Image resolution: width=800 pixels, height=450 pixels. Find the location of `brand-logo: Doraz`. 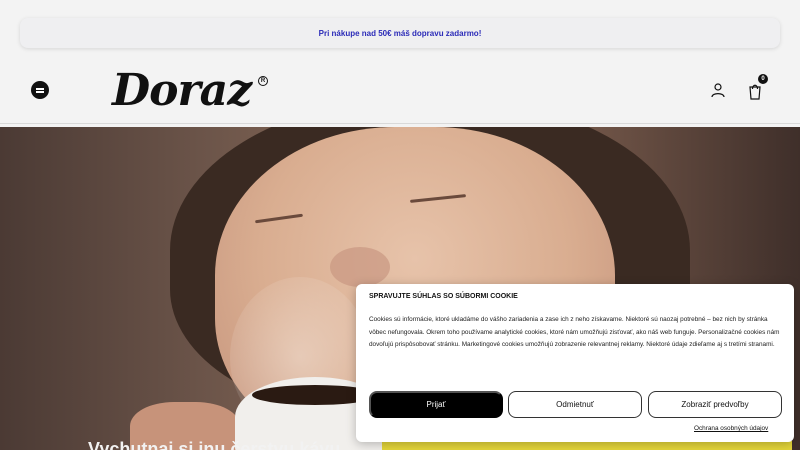

brand-logo: Doraz is located at coordinates (182, 91).